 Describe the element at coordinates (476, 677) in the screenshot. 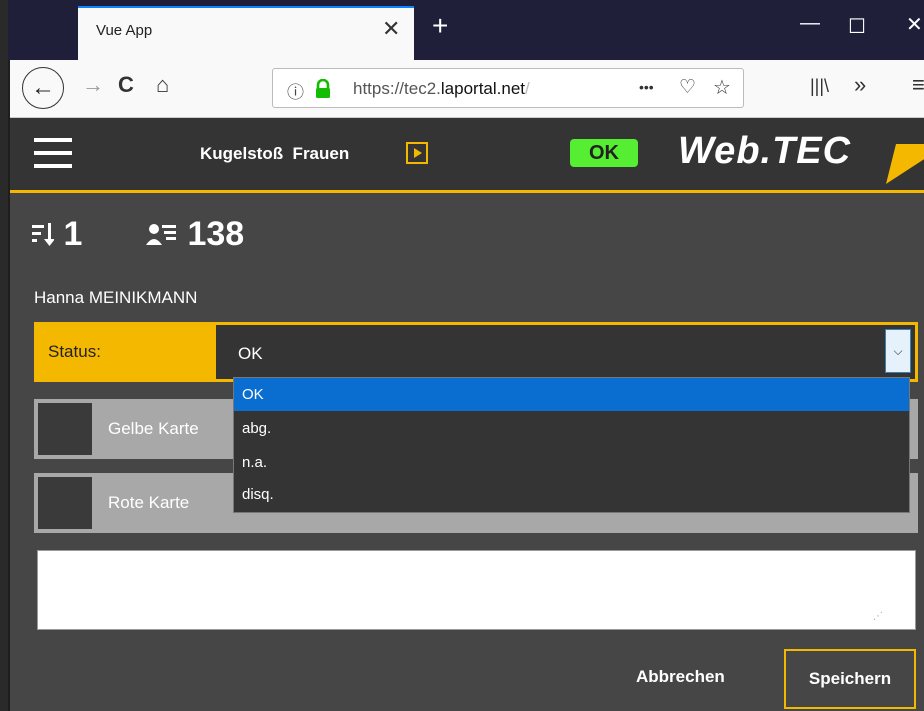

I see `action-bar: Abbrechen Speichern` at that location.